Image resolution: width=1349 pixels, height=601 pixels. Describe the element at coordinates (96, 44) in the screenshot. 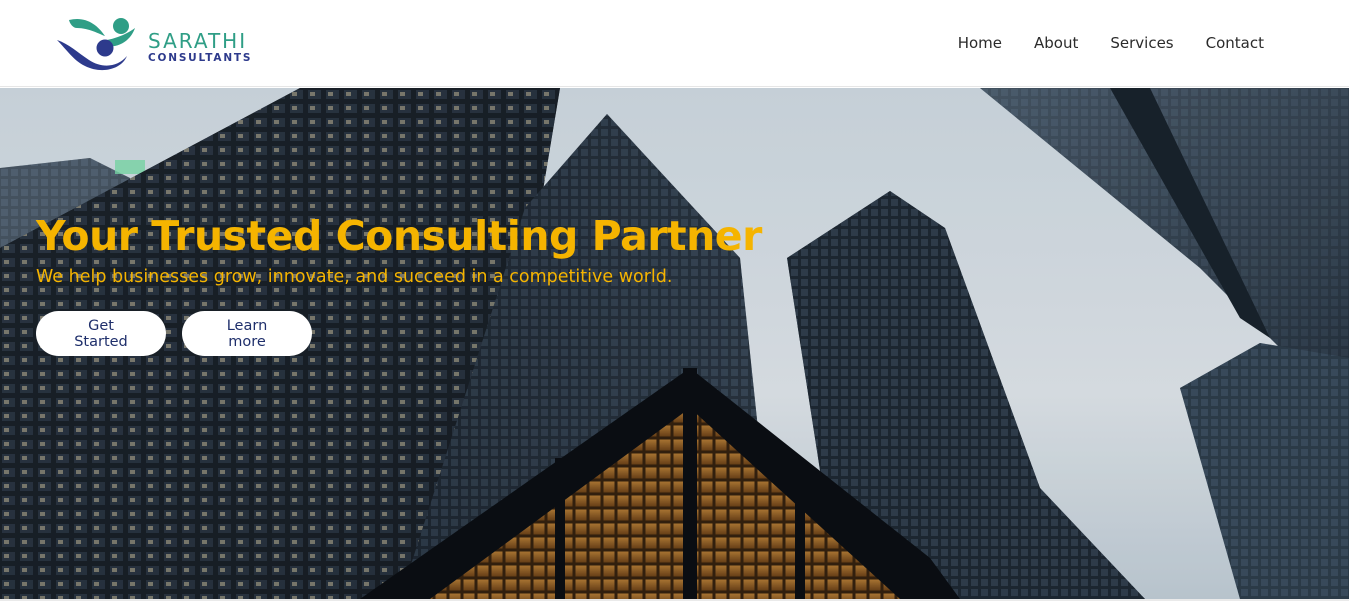

I see `logo-icon` at that location.